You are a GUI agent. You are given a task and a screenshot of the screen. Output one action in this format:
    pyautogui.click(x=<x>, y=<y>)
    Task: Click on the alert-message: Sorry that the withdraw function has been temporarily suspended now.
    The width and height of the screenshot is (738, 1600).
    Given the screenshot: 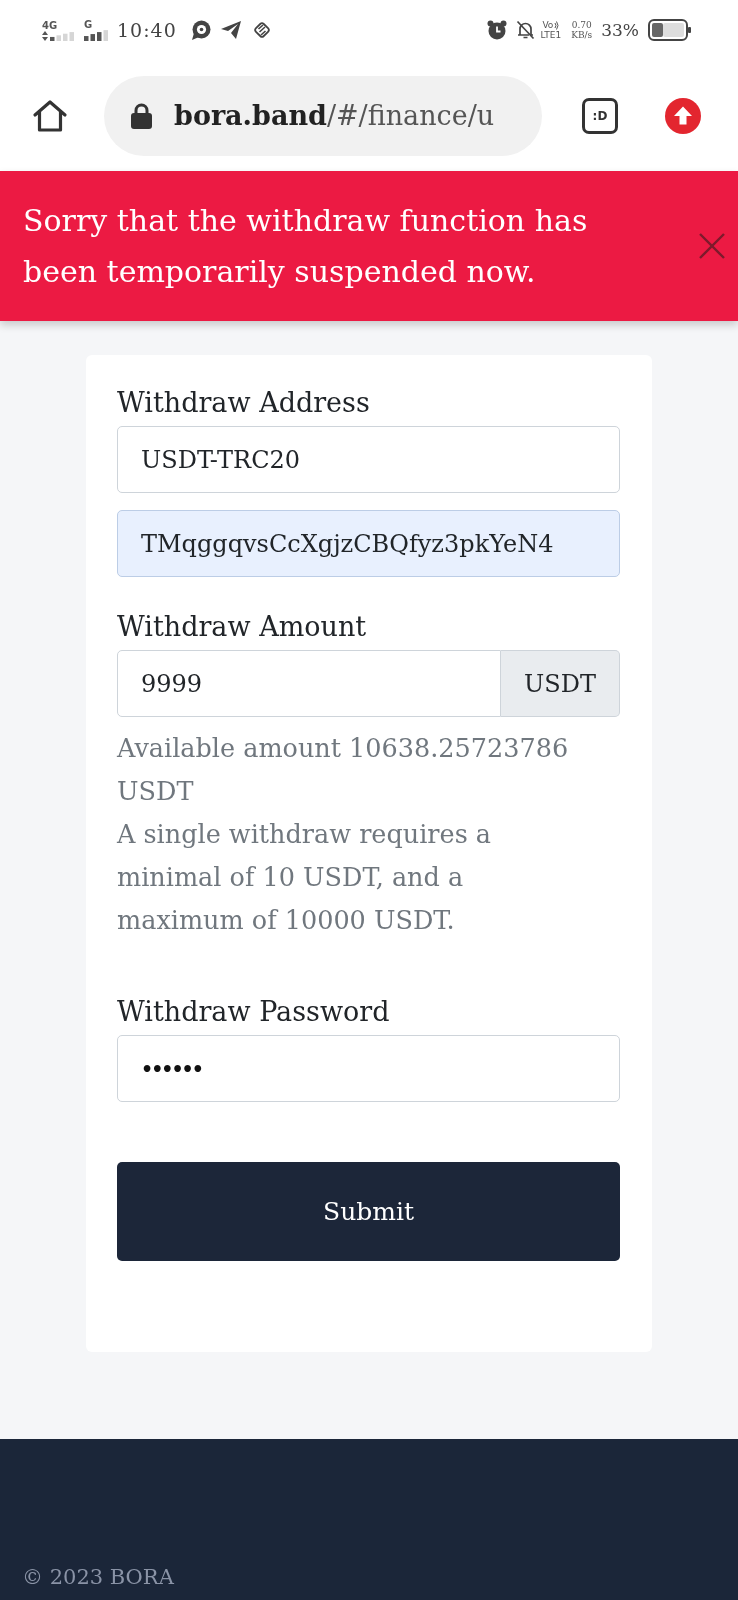 What is the action you would take?
    pyautogui.click(x=306, y=246)
    